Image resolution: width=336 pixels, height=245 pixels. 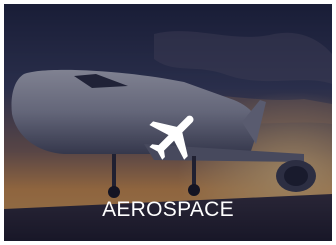 What do you see at coordinates (171, 137) in the screenshot?
I see `airplane-icon` at bounding box center [171, 137].